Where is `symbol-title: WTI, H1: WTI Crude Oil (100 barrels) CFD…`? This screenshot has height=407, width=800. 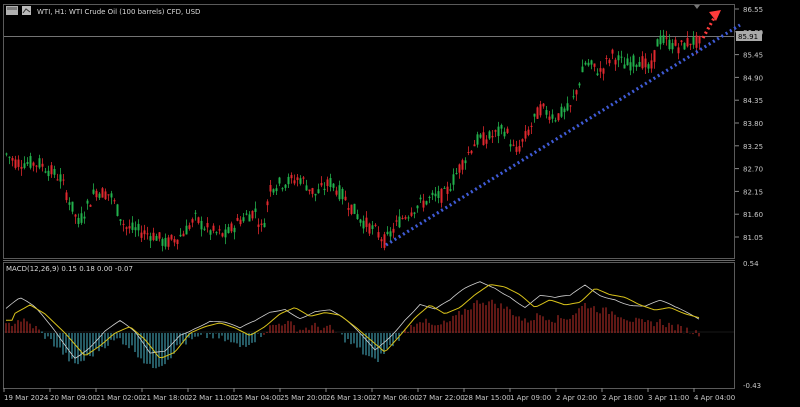
symbol-title: WTI, H1: WTI Crude Oil (100 barrels) CFD… is located at coordinates (118, 12).